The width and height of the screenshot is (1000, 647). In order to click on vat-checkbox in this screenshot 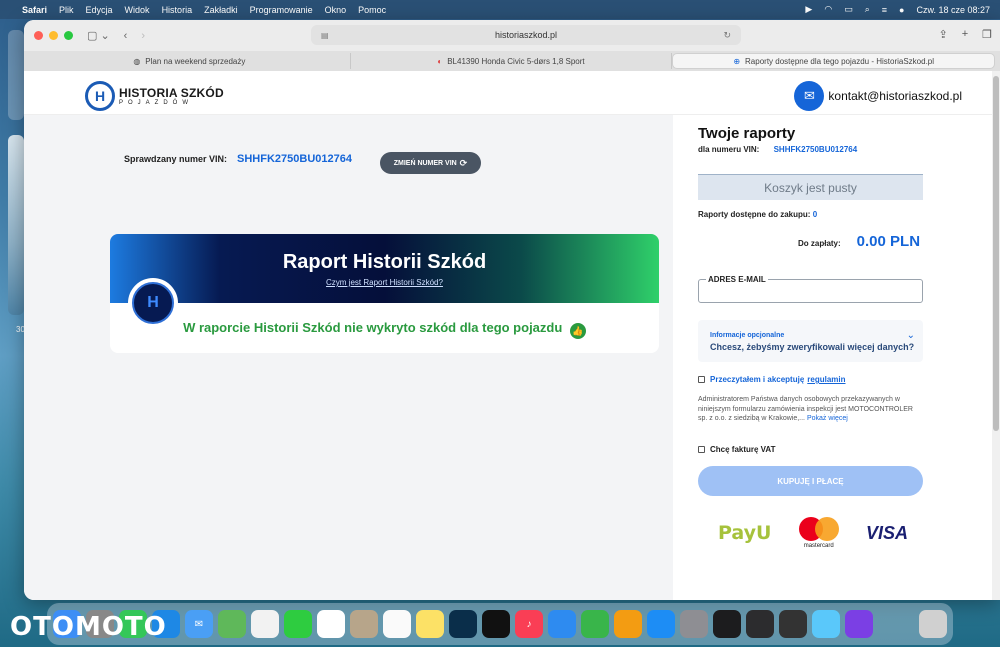, I will do `click(701, 449)`.